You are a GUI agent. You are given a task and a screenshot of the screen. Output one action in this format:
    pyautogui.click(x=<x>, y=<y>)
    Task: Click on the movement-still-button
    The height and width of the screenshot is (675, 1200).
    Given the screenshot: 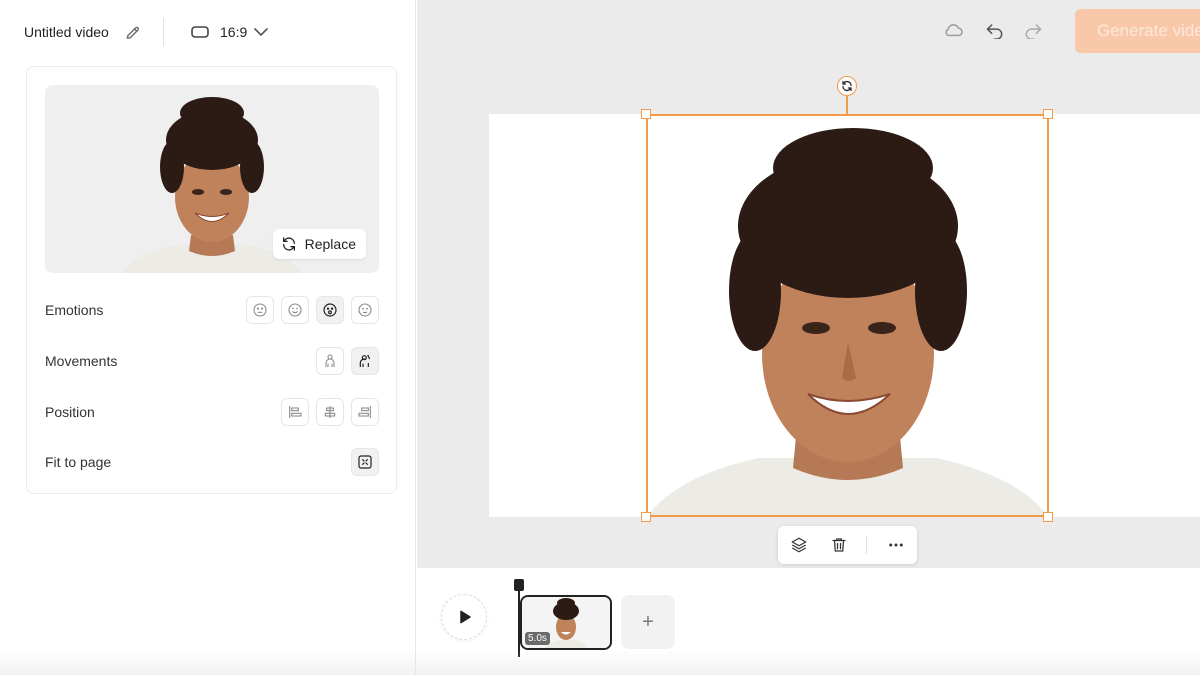 What is the action you would take?
    pyautogui.click(x=330, y=361)
    